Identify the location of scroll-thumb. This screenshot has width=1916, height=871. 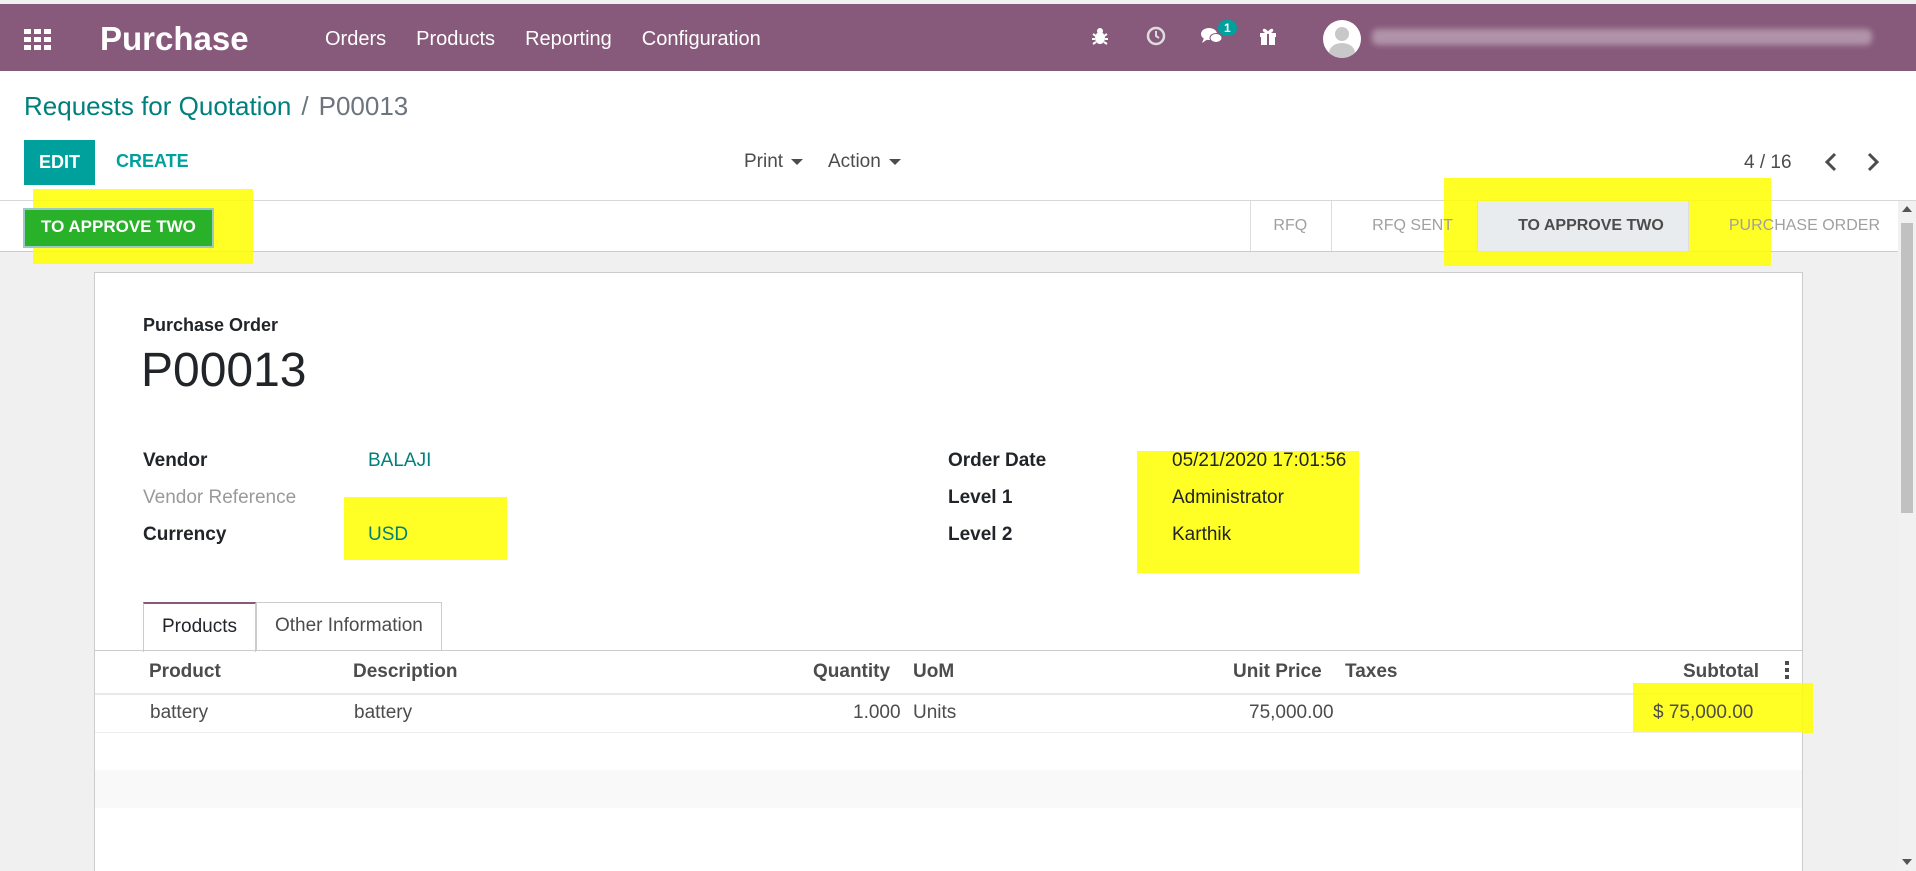
(1907, 368).